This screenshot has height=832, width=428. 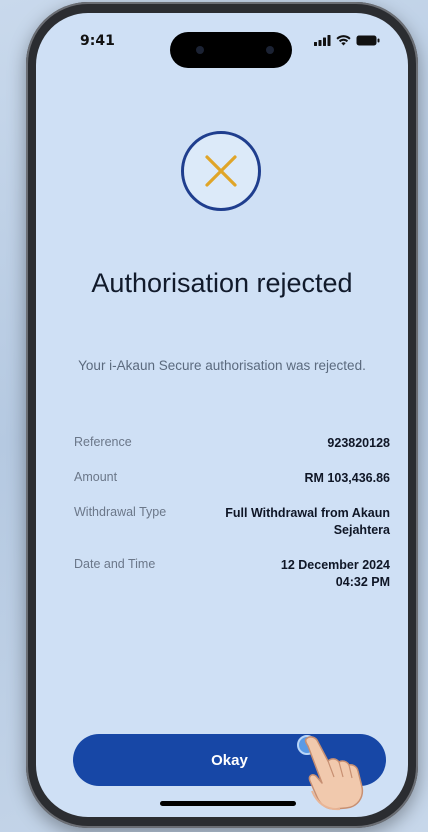 I want to click on detail-value: RM 103,436.86, so click(x=347, y=478).